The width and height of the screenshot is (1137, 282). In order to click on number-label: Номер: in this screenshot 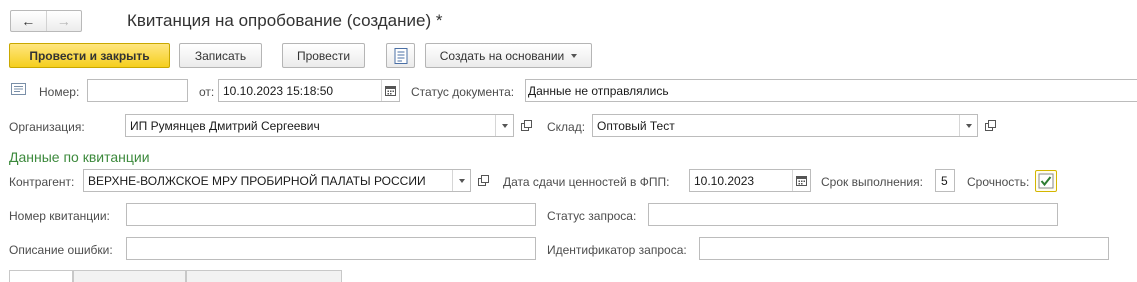, I will do `click(59, 92)`.